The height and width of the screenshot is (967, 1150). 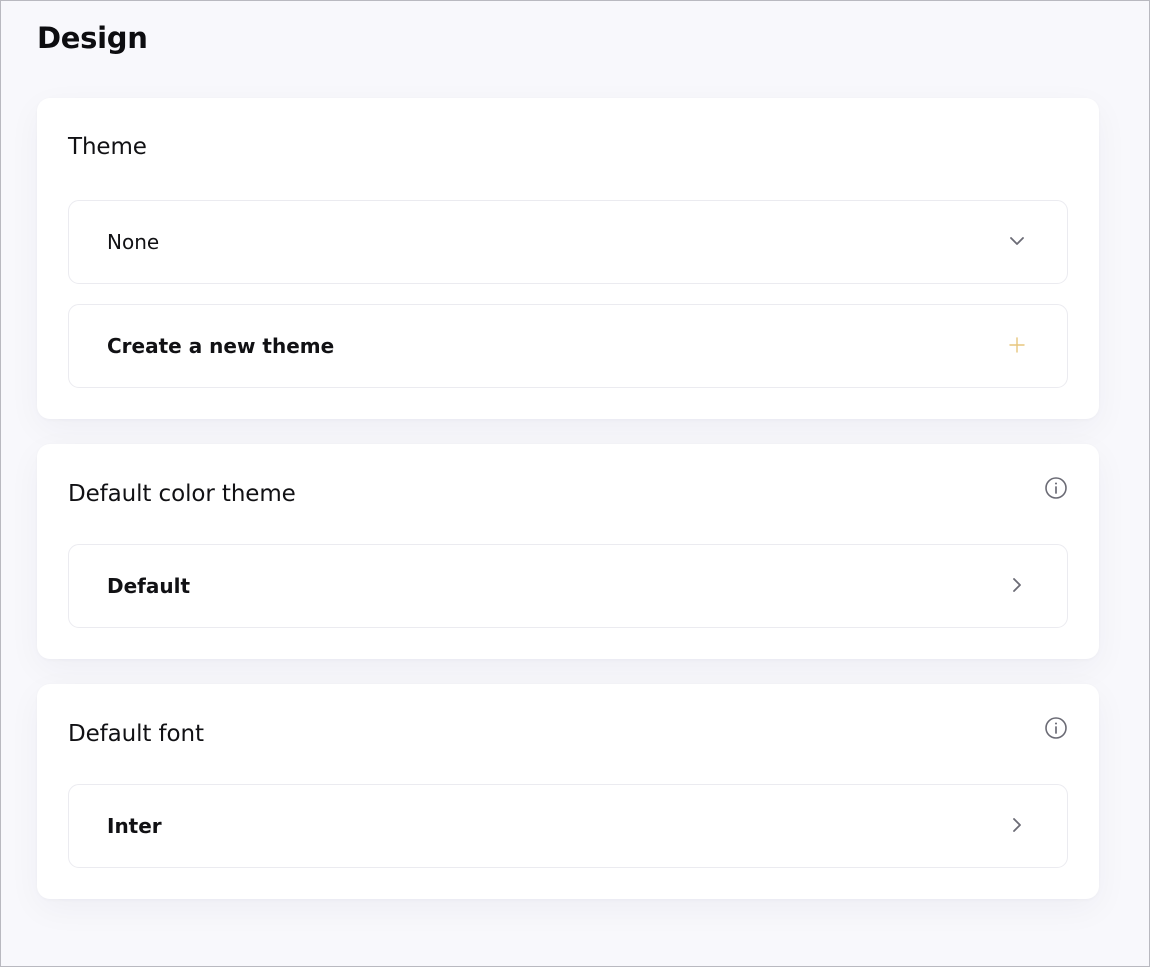 I want to click on create-theme-button: Create a new theme, so click(x=568, y=346).